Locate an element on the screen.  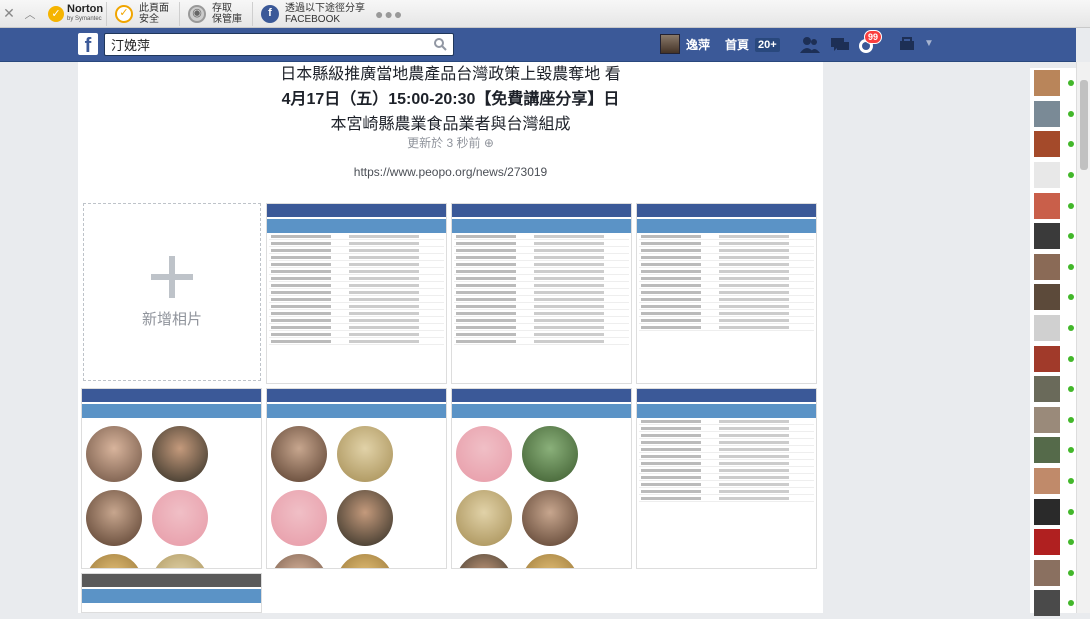
collapse-icon: ︿ is located at coordinates (30, 14).